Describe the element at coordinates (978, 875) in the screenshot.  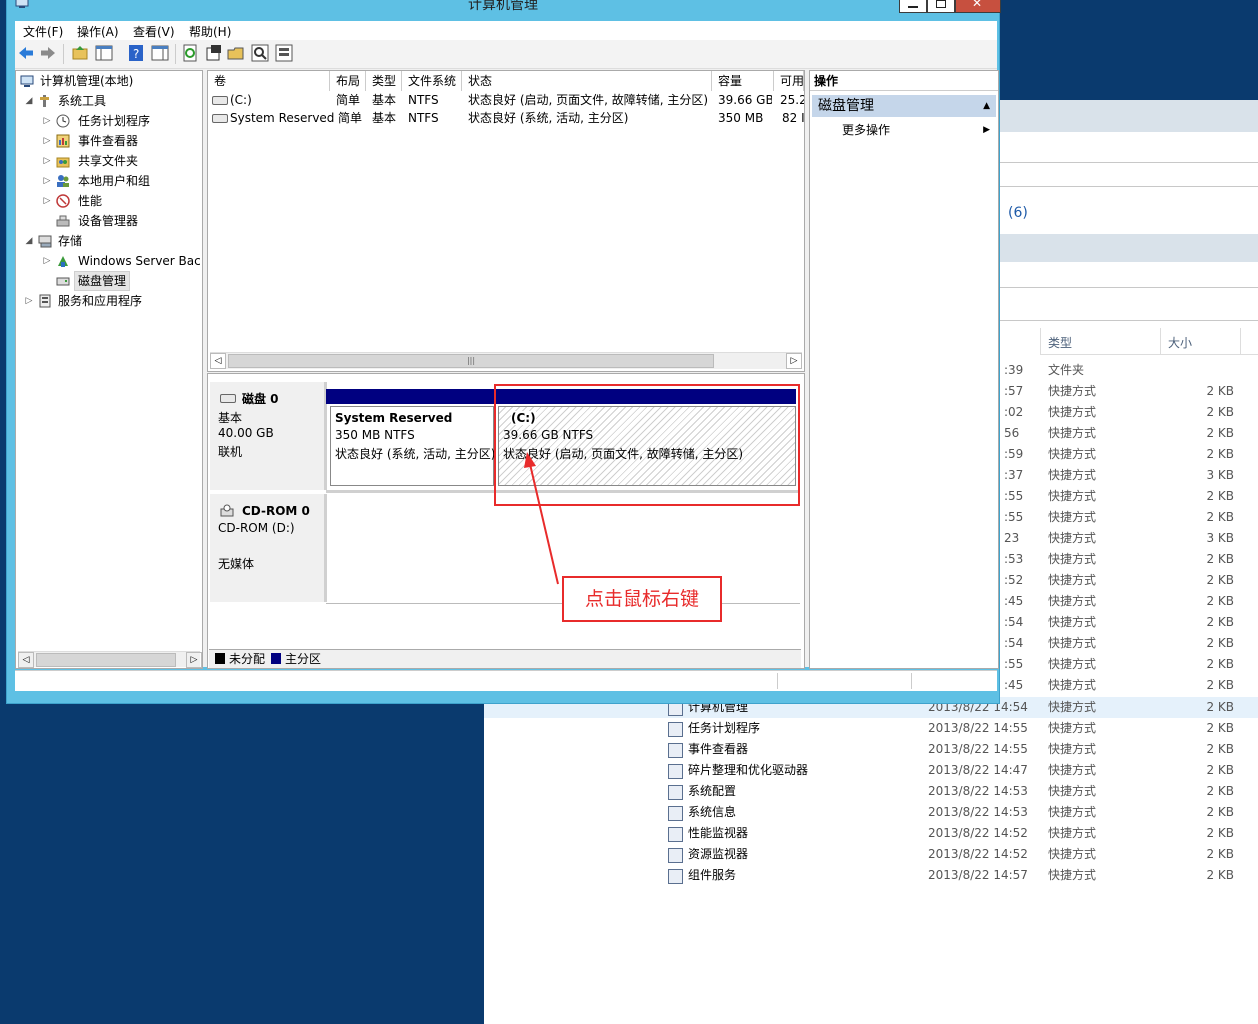
I see `bg-file-time: 2013/8/22 14:57` at that location.